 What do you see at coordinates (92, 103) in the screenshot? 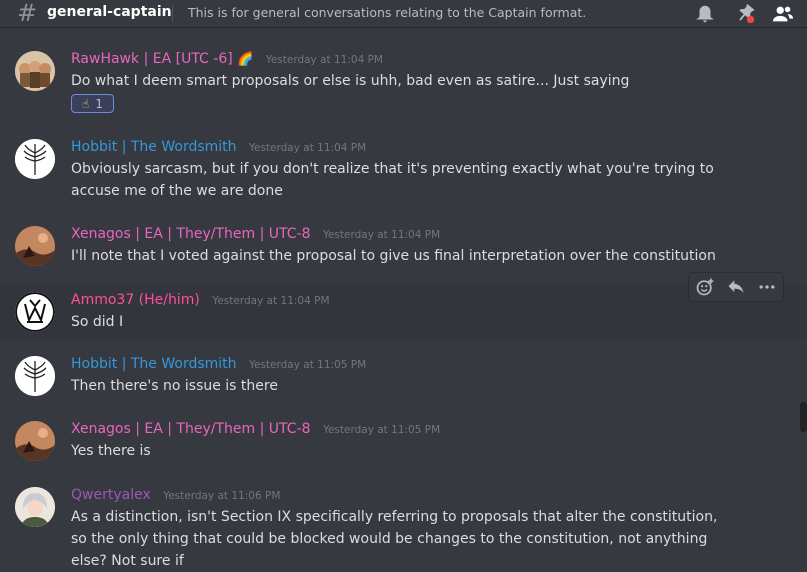
I see `reaction-chip: ☝ 1` at bounding box center [92, 103].